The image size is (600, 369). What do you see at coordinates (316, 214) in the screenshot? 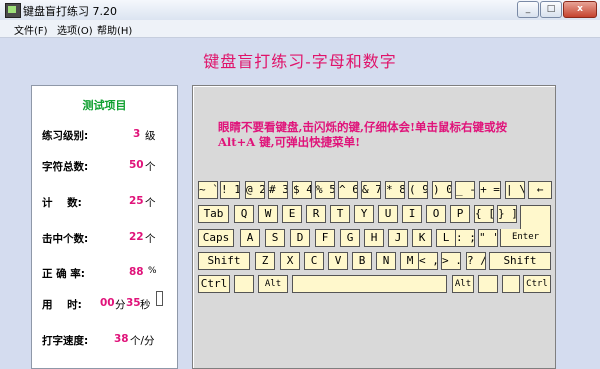
I see `key-r: R` at bounding box center [316, 214].